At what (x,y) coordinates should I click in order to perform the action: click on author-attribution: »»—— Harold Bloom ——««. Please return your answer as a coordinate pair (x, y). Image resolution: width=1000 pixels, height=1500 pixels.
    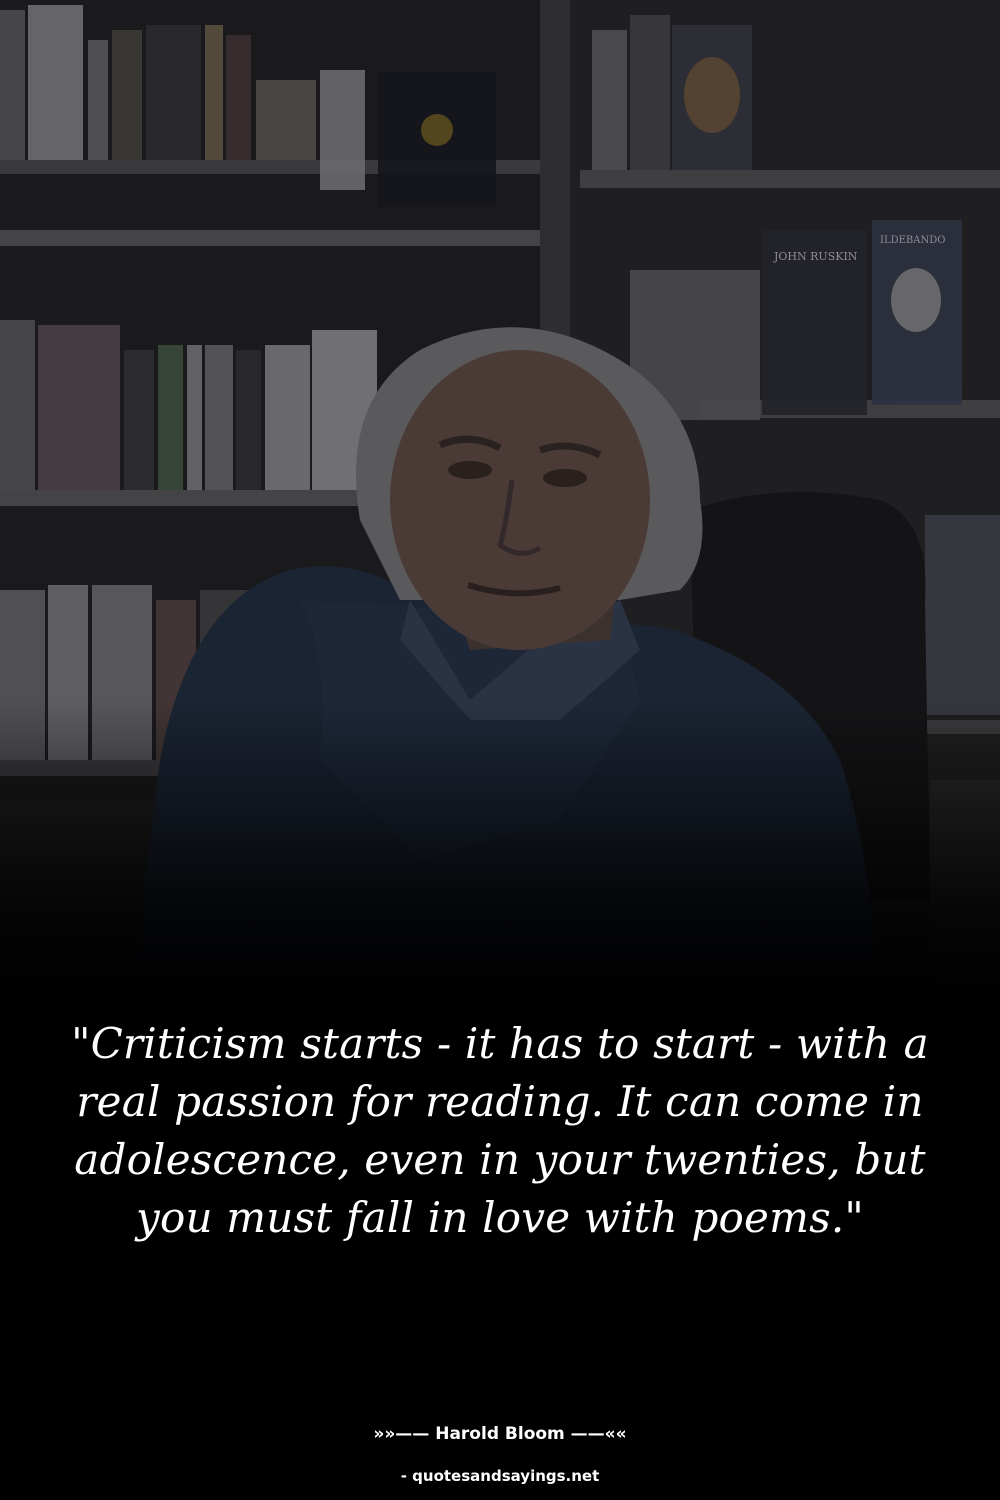
    Looking at the image, I should click on (500, 1434).